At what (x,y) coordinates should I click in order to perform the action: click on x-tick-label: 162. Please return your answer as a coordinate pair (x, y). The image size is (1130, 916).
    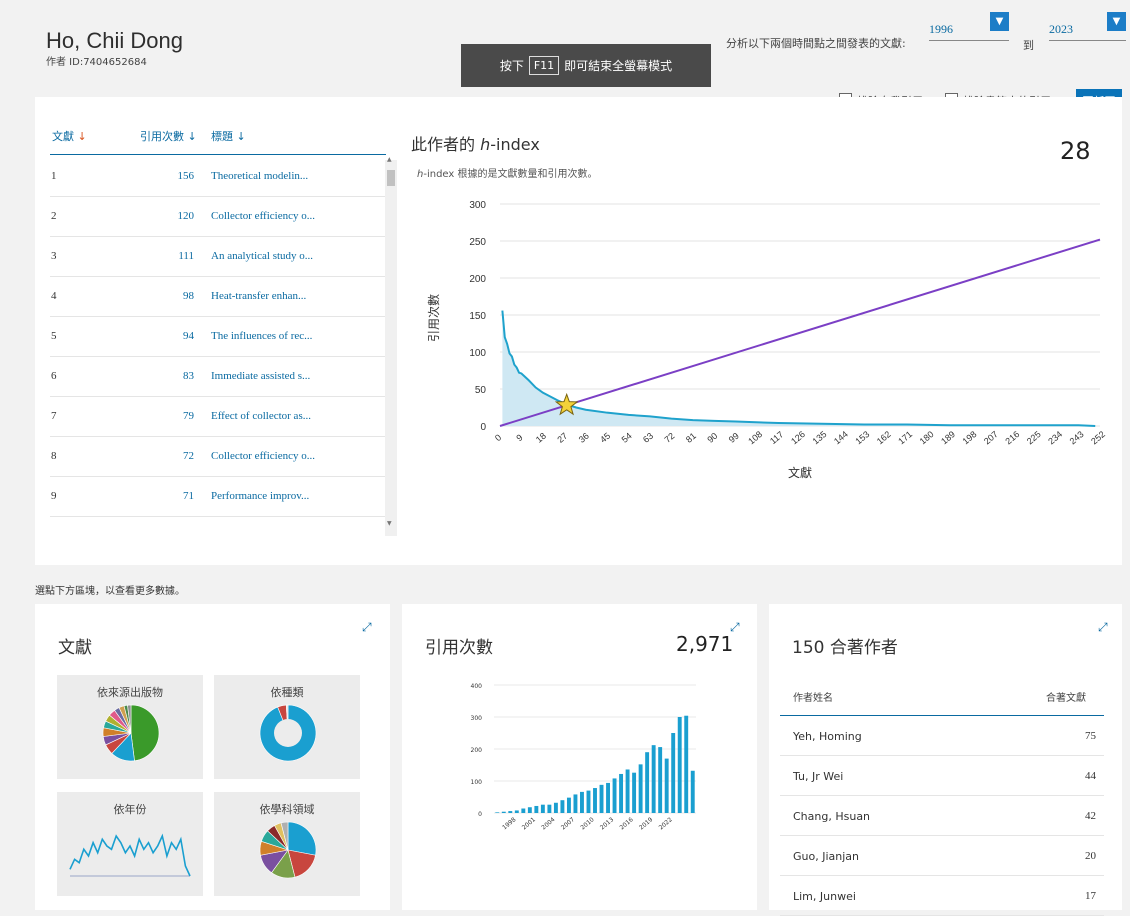
    Looking at the image, I should click on (884, 437).